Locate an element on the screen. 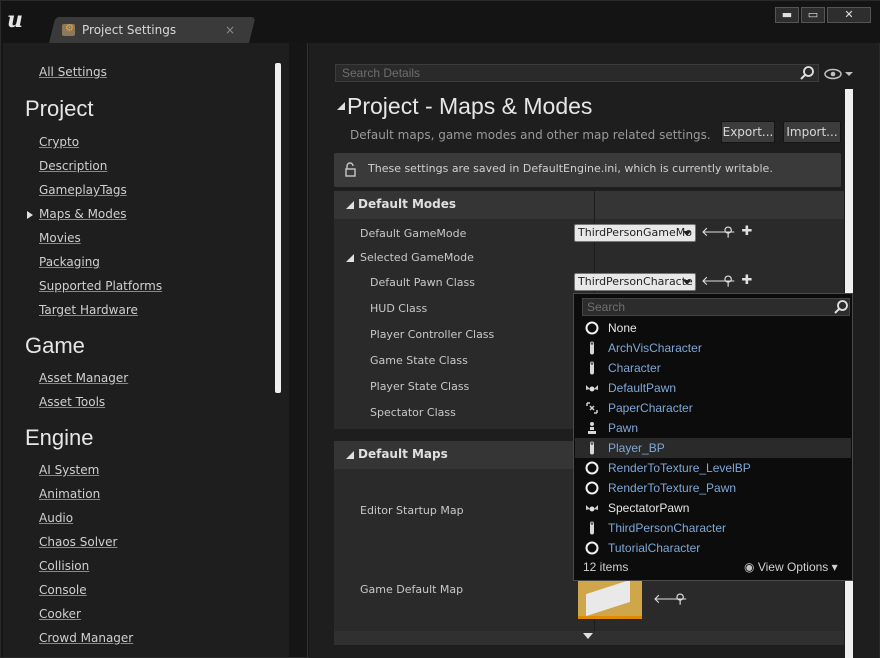 The image size is (880, 658). sidebar-item-target-hardware: Target Hardware is located at coordinates (88, 310).